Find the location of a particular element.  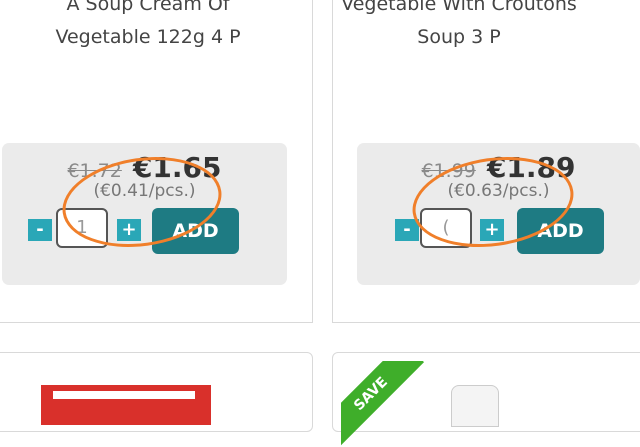

product-card: SAVE is located at coordinates (486, 399).